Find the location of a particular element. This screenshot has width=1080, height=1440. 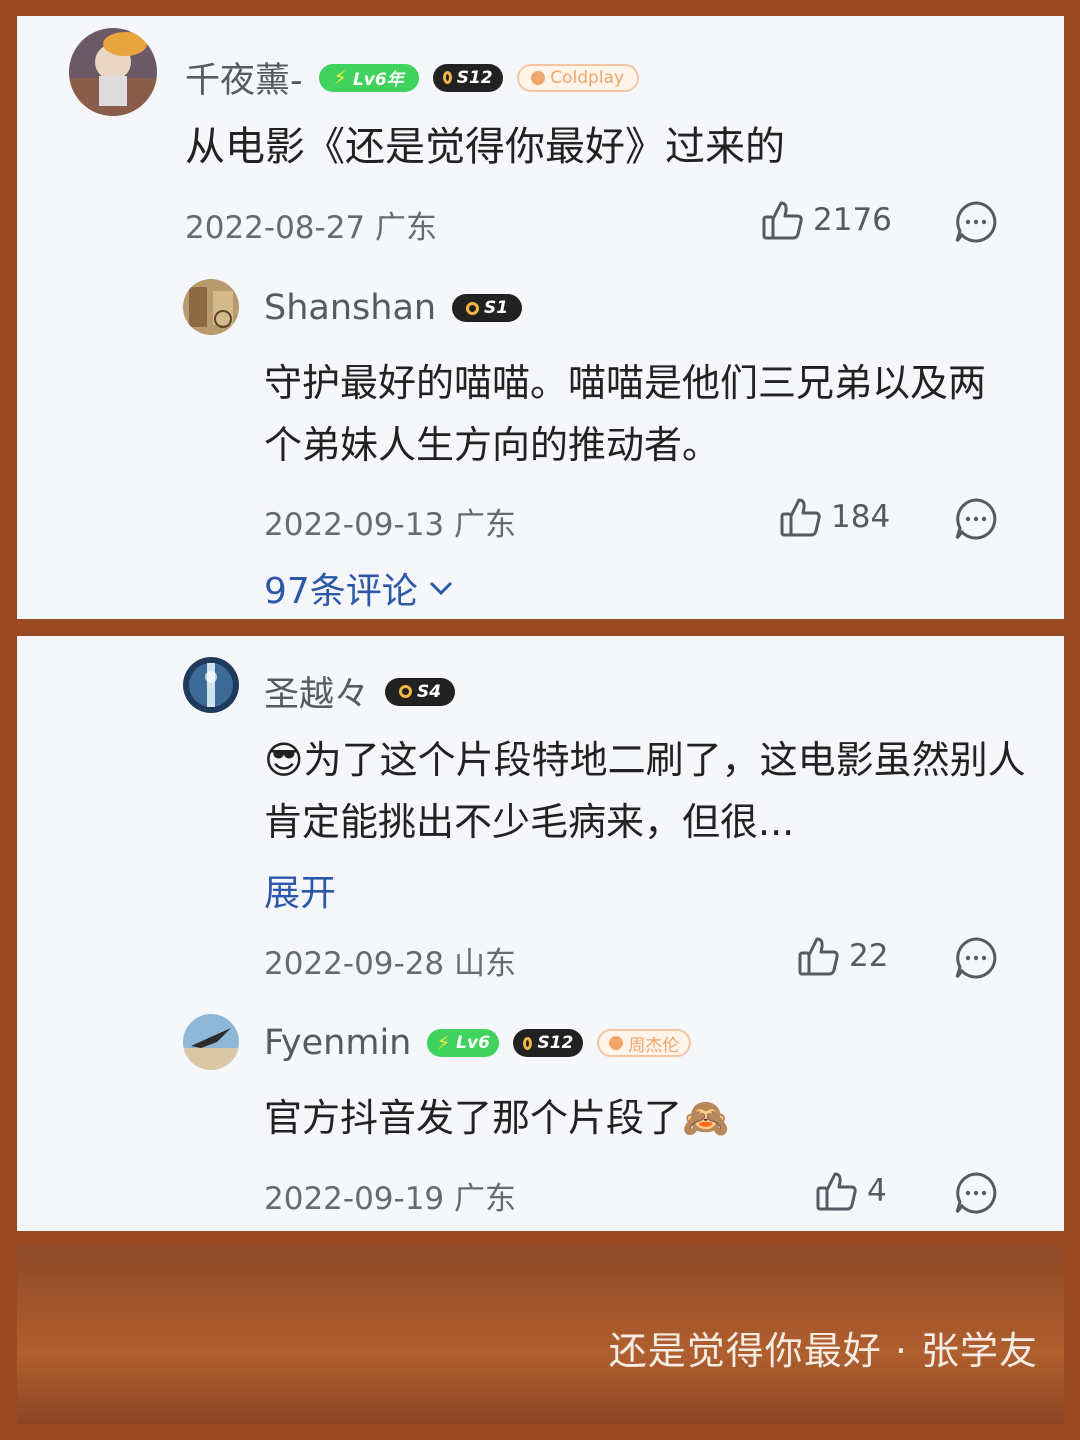

comment-meta: 2022-09-13 广东 is located at coordinates (390, 521).